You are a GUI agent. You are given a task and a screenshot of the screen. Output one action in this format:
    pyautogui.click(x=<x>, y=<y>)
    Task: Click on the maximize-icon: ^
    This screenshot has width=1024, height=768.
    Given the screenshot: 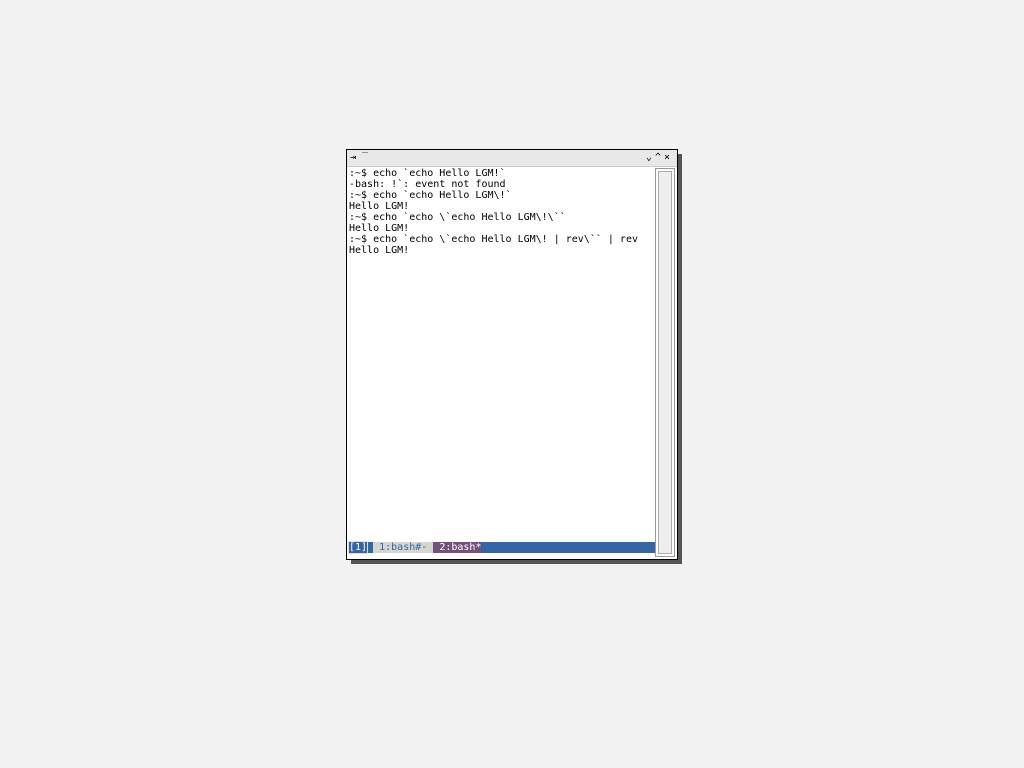 What is the action you would take?
    pyautogui.click(x=659, y=157)
    